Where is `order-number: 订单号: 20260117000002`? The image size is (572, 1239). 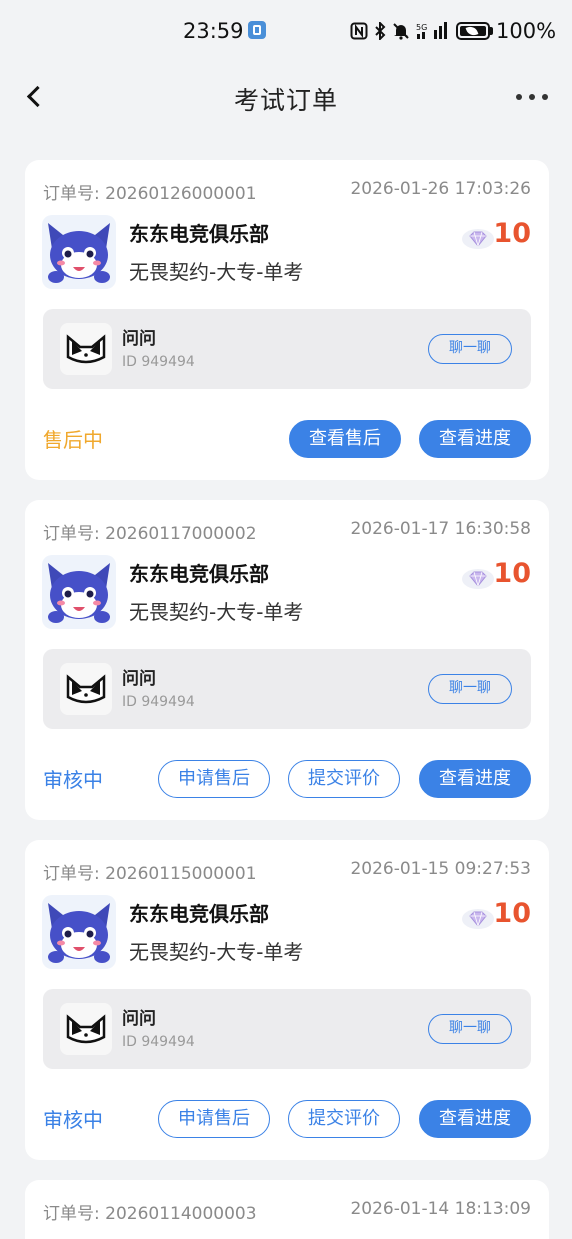
order-number: 订单号: 20260117000002 is located at coordinates (150, 534).